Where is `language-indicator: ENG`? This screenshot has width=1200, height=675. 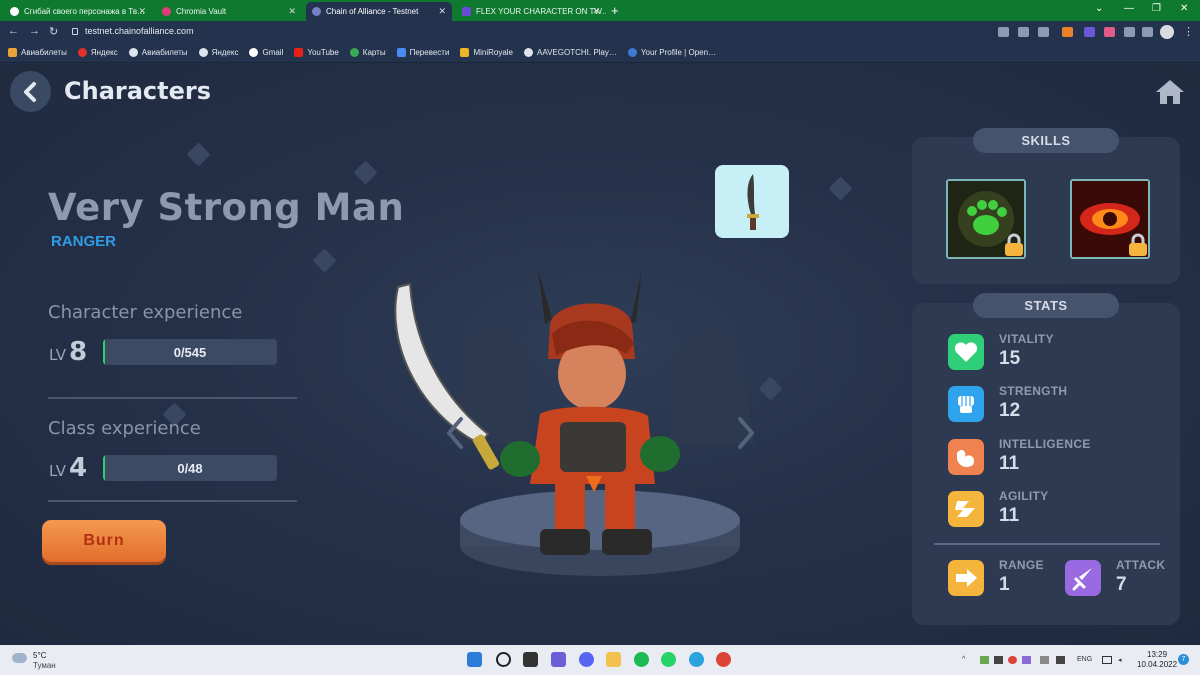 language-indicator: ENG is located at coordinates (1084, 659).